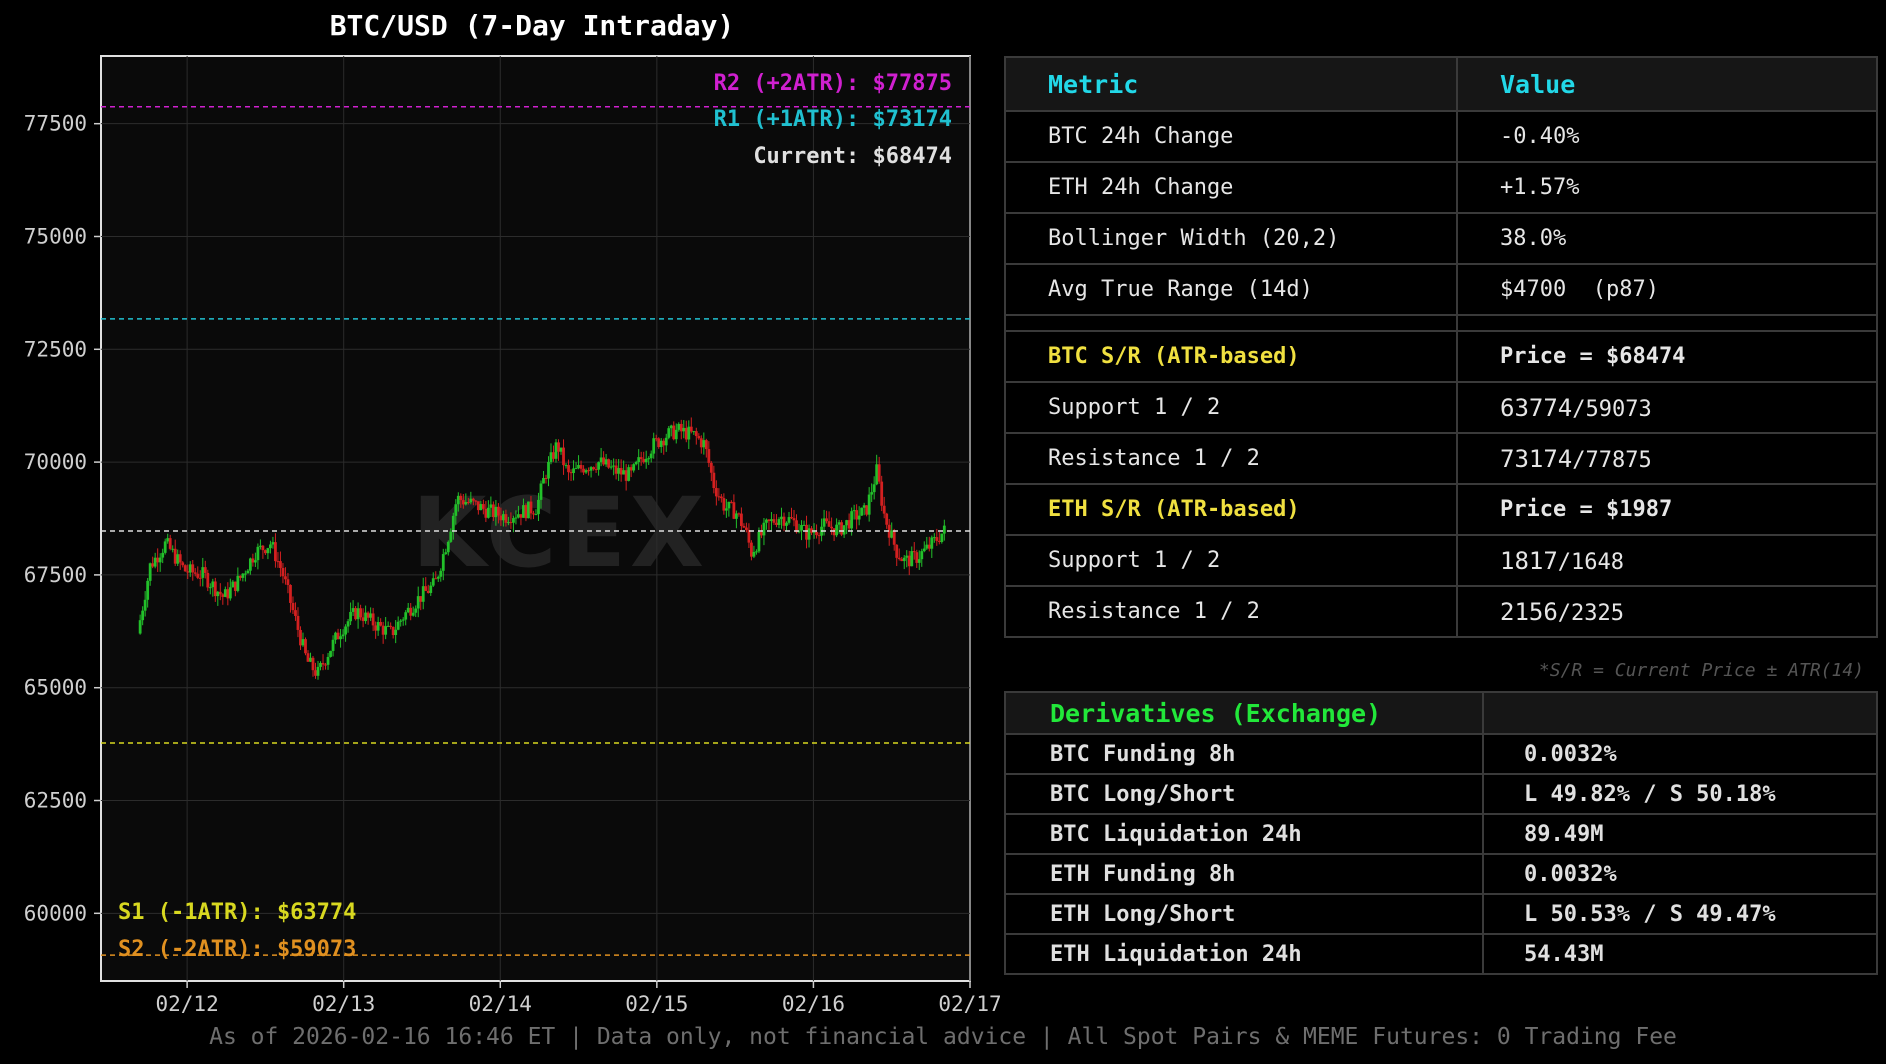  Describe the element at coordinates (237, 949) in the screenshot. I see `level-label: S2 (-2ATR): $59073` at that location.